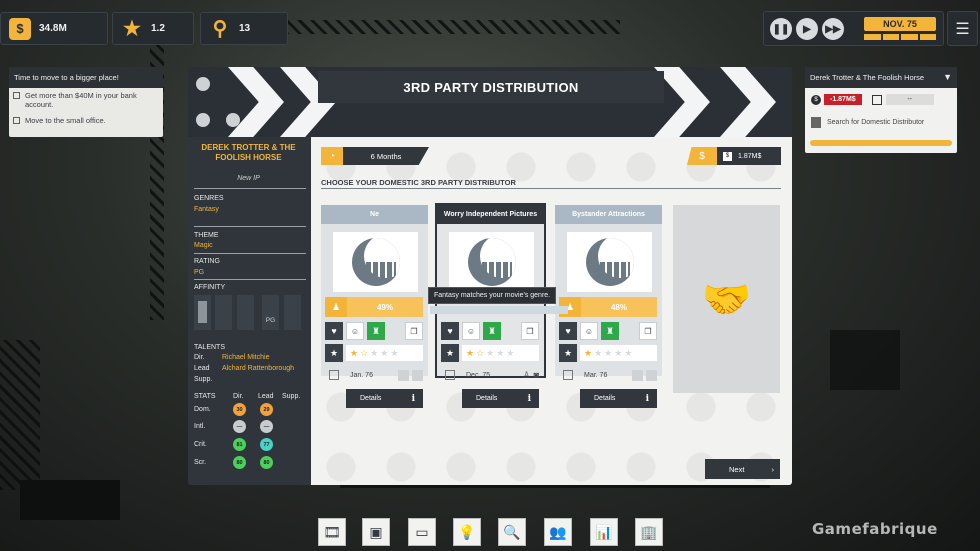  I want to click on dock-search-button: 🔍, so click(512, 532).